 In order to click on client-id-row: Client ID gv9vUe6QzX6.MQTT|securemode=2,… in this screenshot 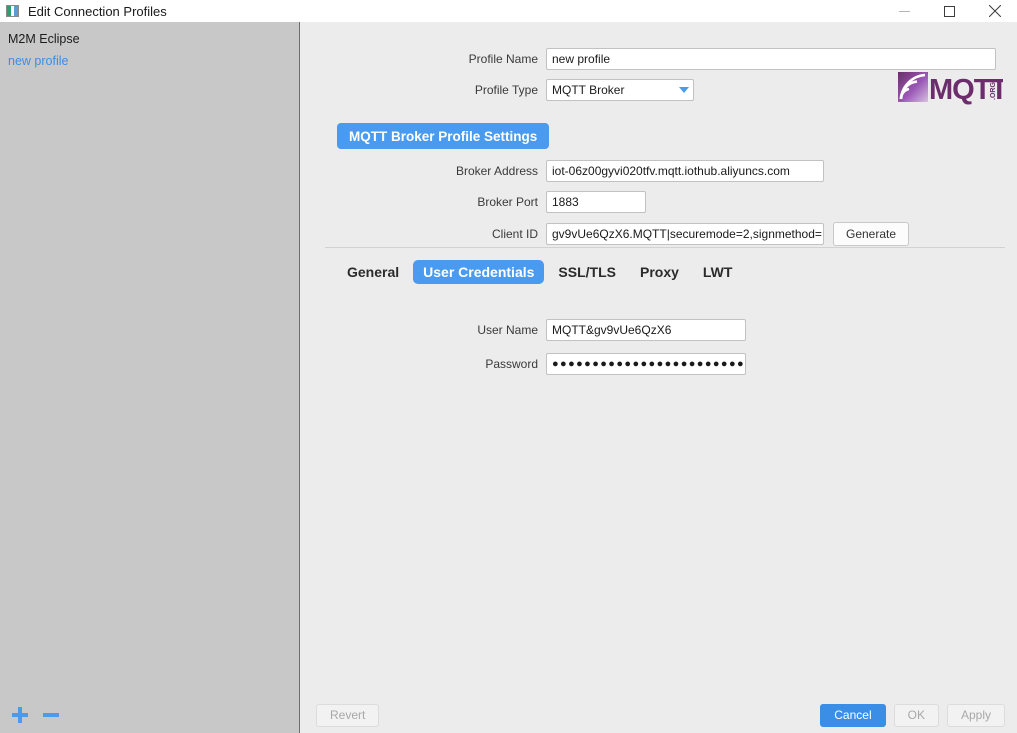, I will do `click(605, 234)`.